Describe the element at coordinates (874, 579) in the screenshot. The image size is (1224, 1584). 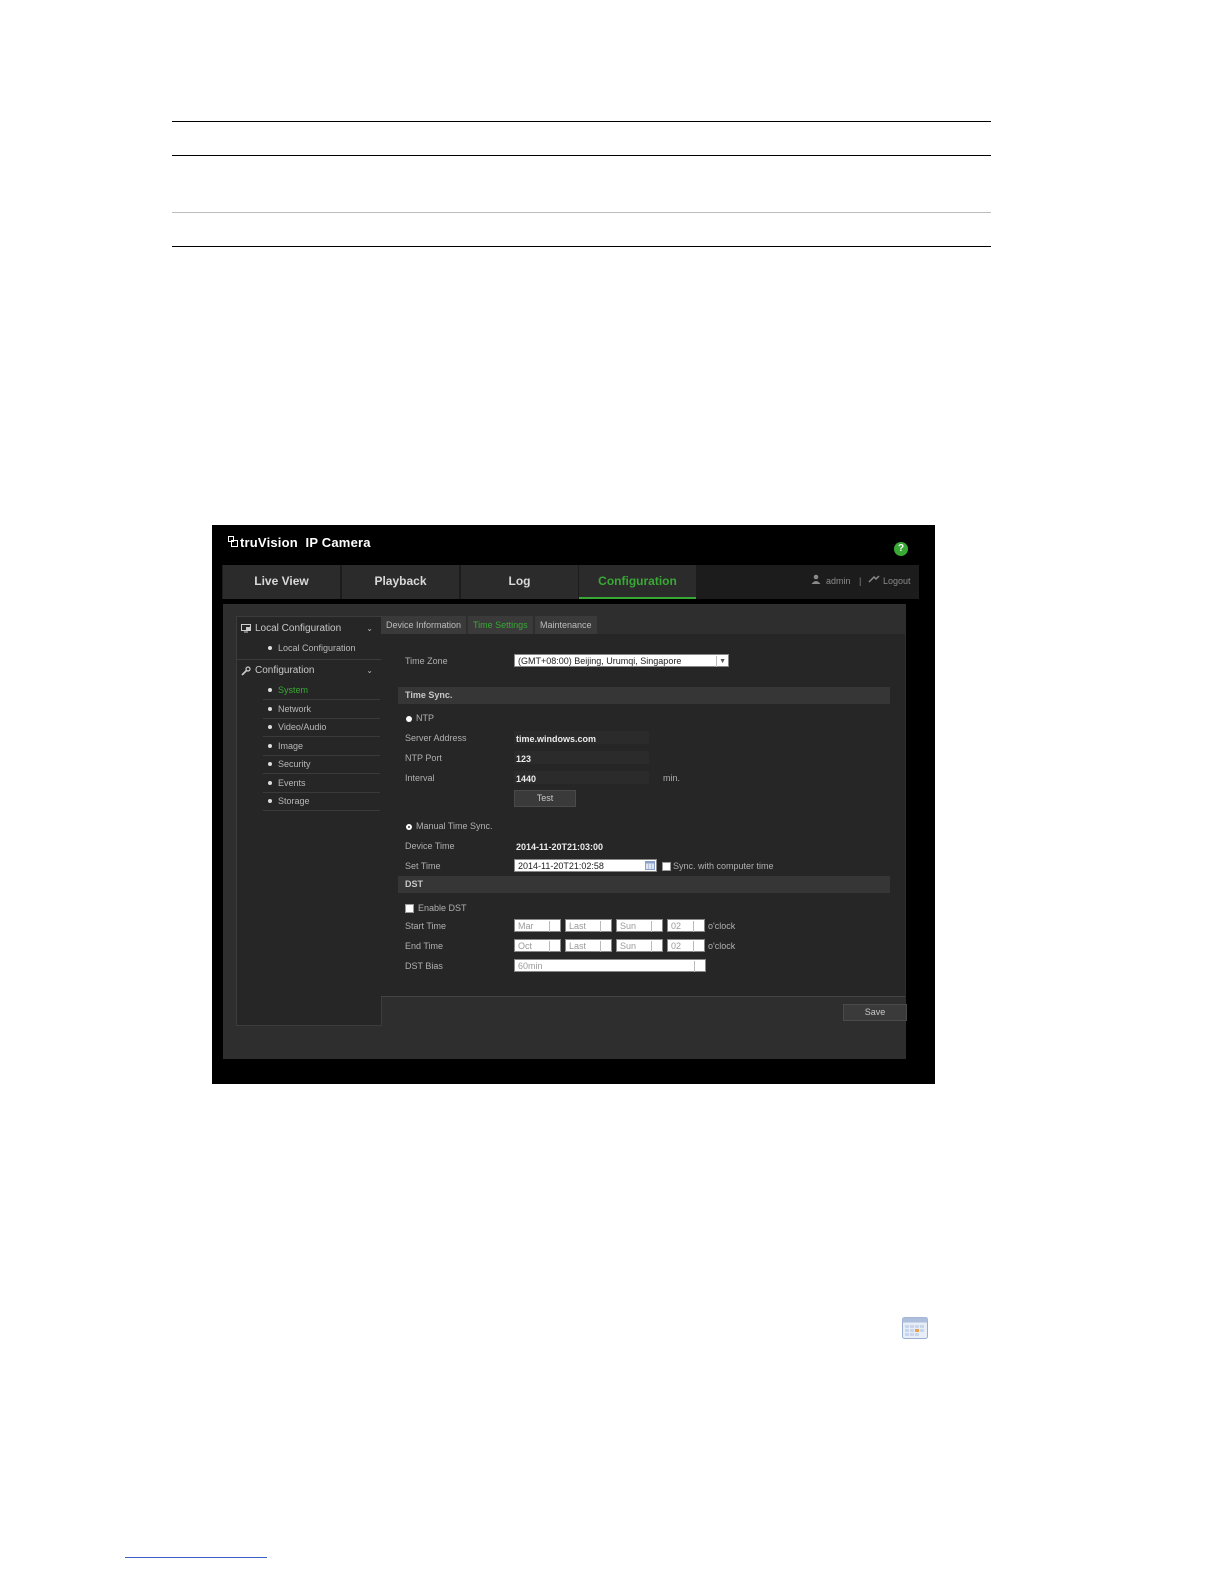
I see `logout-icon` at that location.